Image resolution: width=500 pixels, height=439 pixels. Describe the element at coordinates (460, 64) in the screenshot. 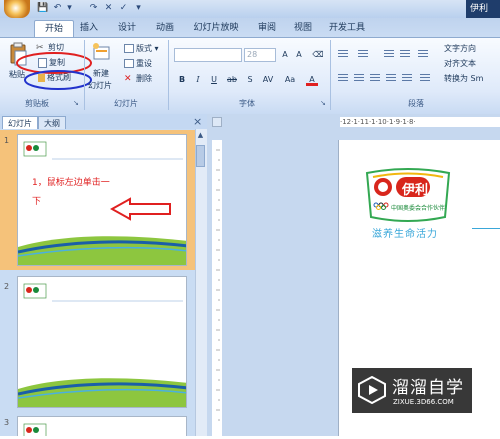

I see `align-text-button: 对齐文本` at that location.